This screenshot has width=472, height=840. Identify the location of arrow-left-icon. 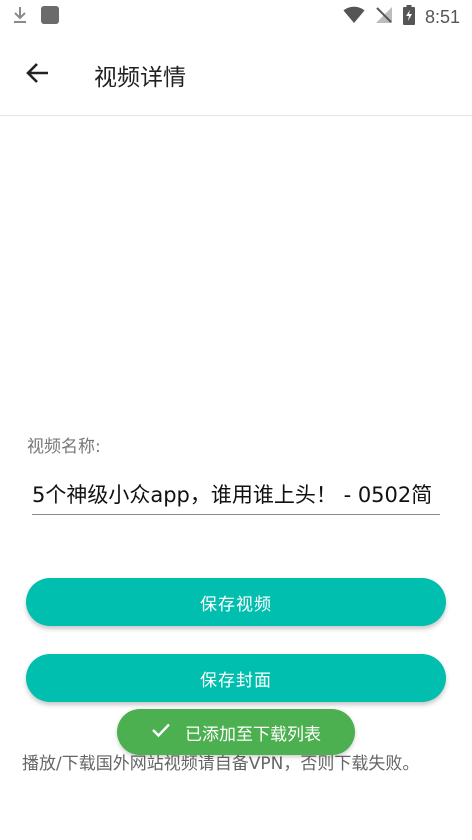
(38, 75).